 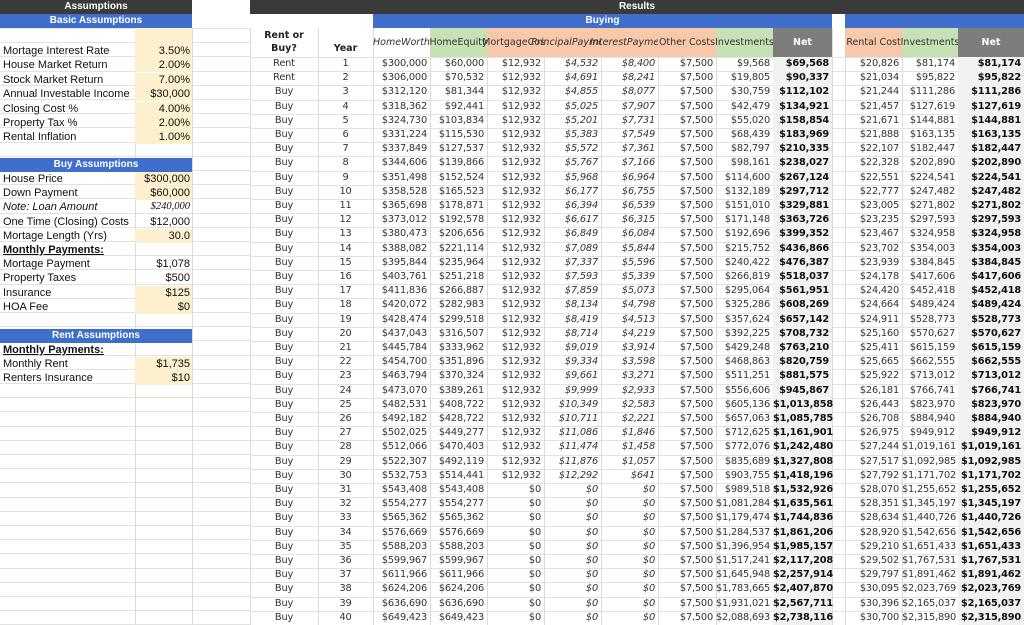 What do you see at coordinates (401, 64) in the screenshot?
I see `cell-home-worth: $300,000` at bounding box center [401, 64].